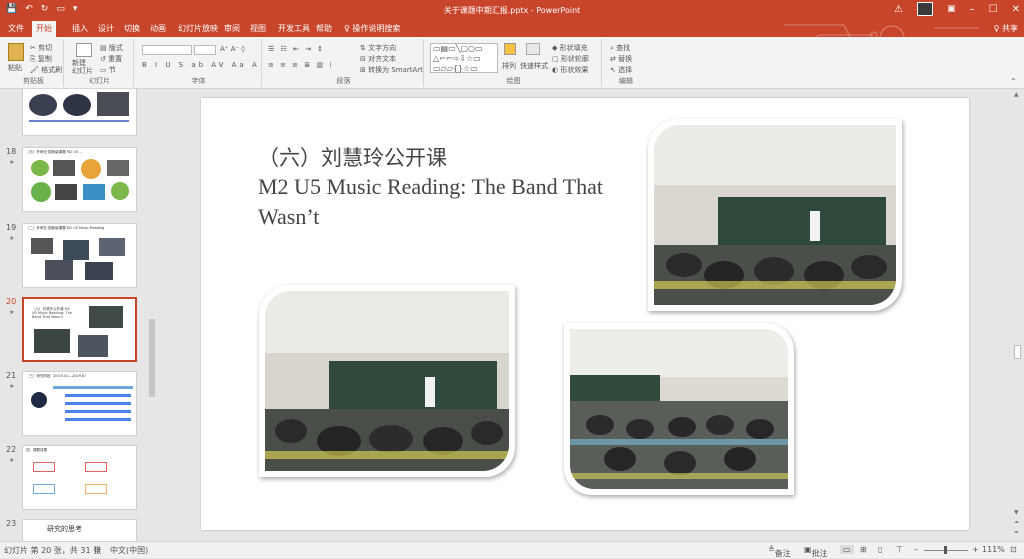  Describe the element at coordinates (111, 59) in the screenshot. I see `reset-button: ↺ 重置` at that location.